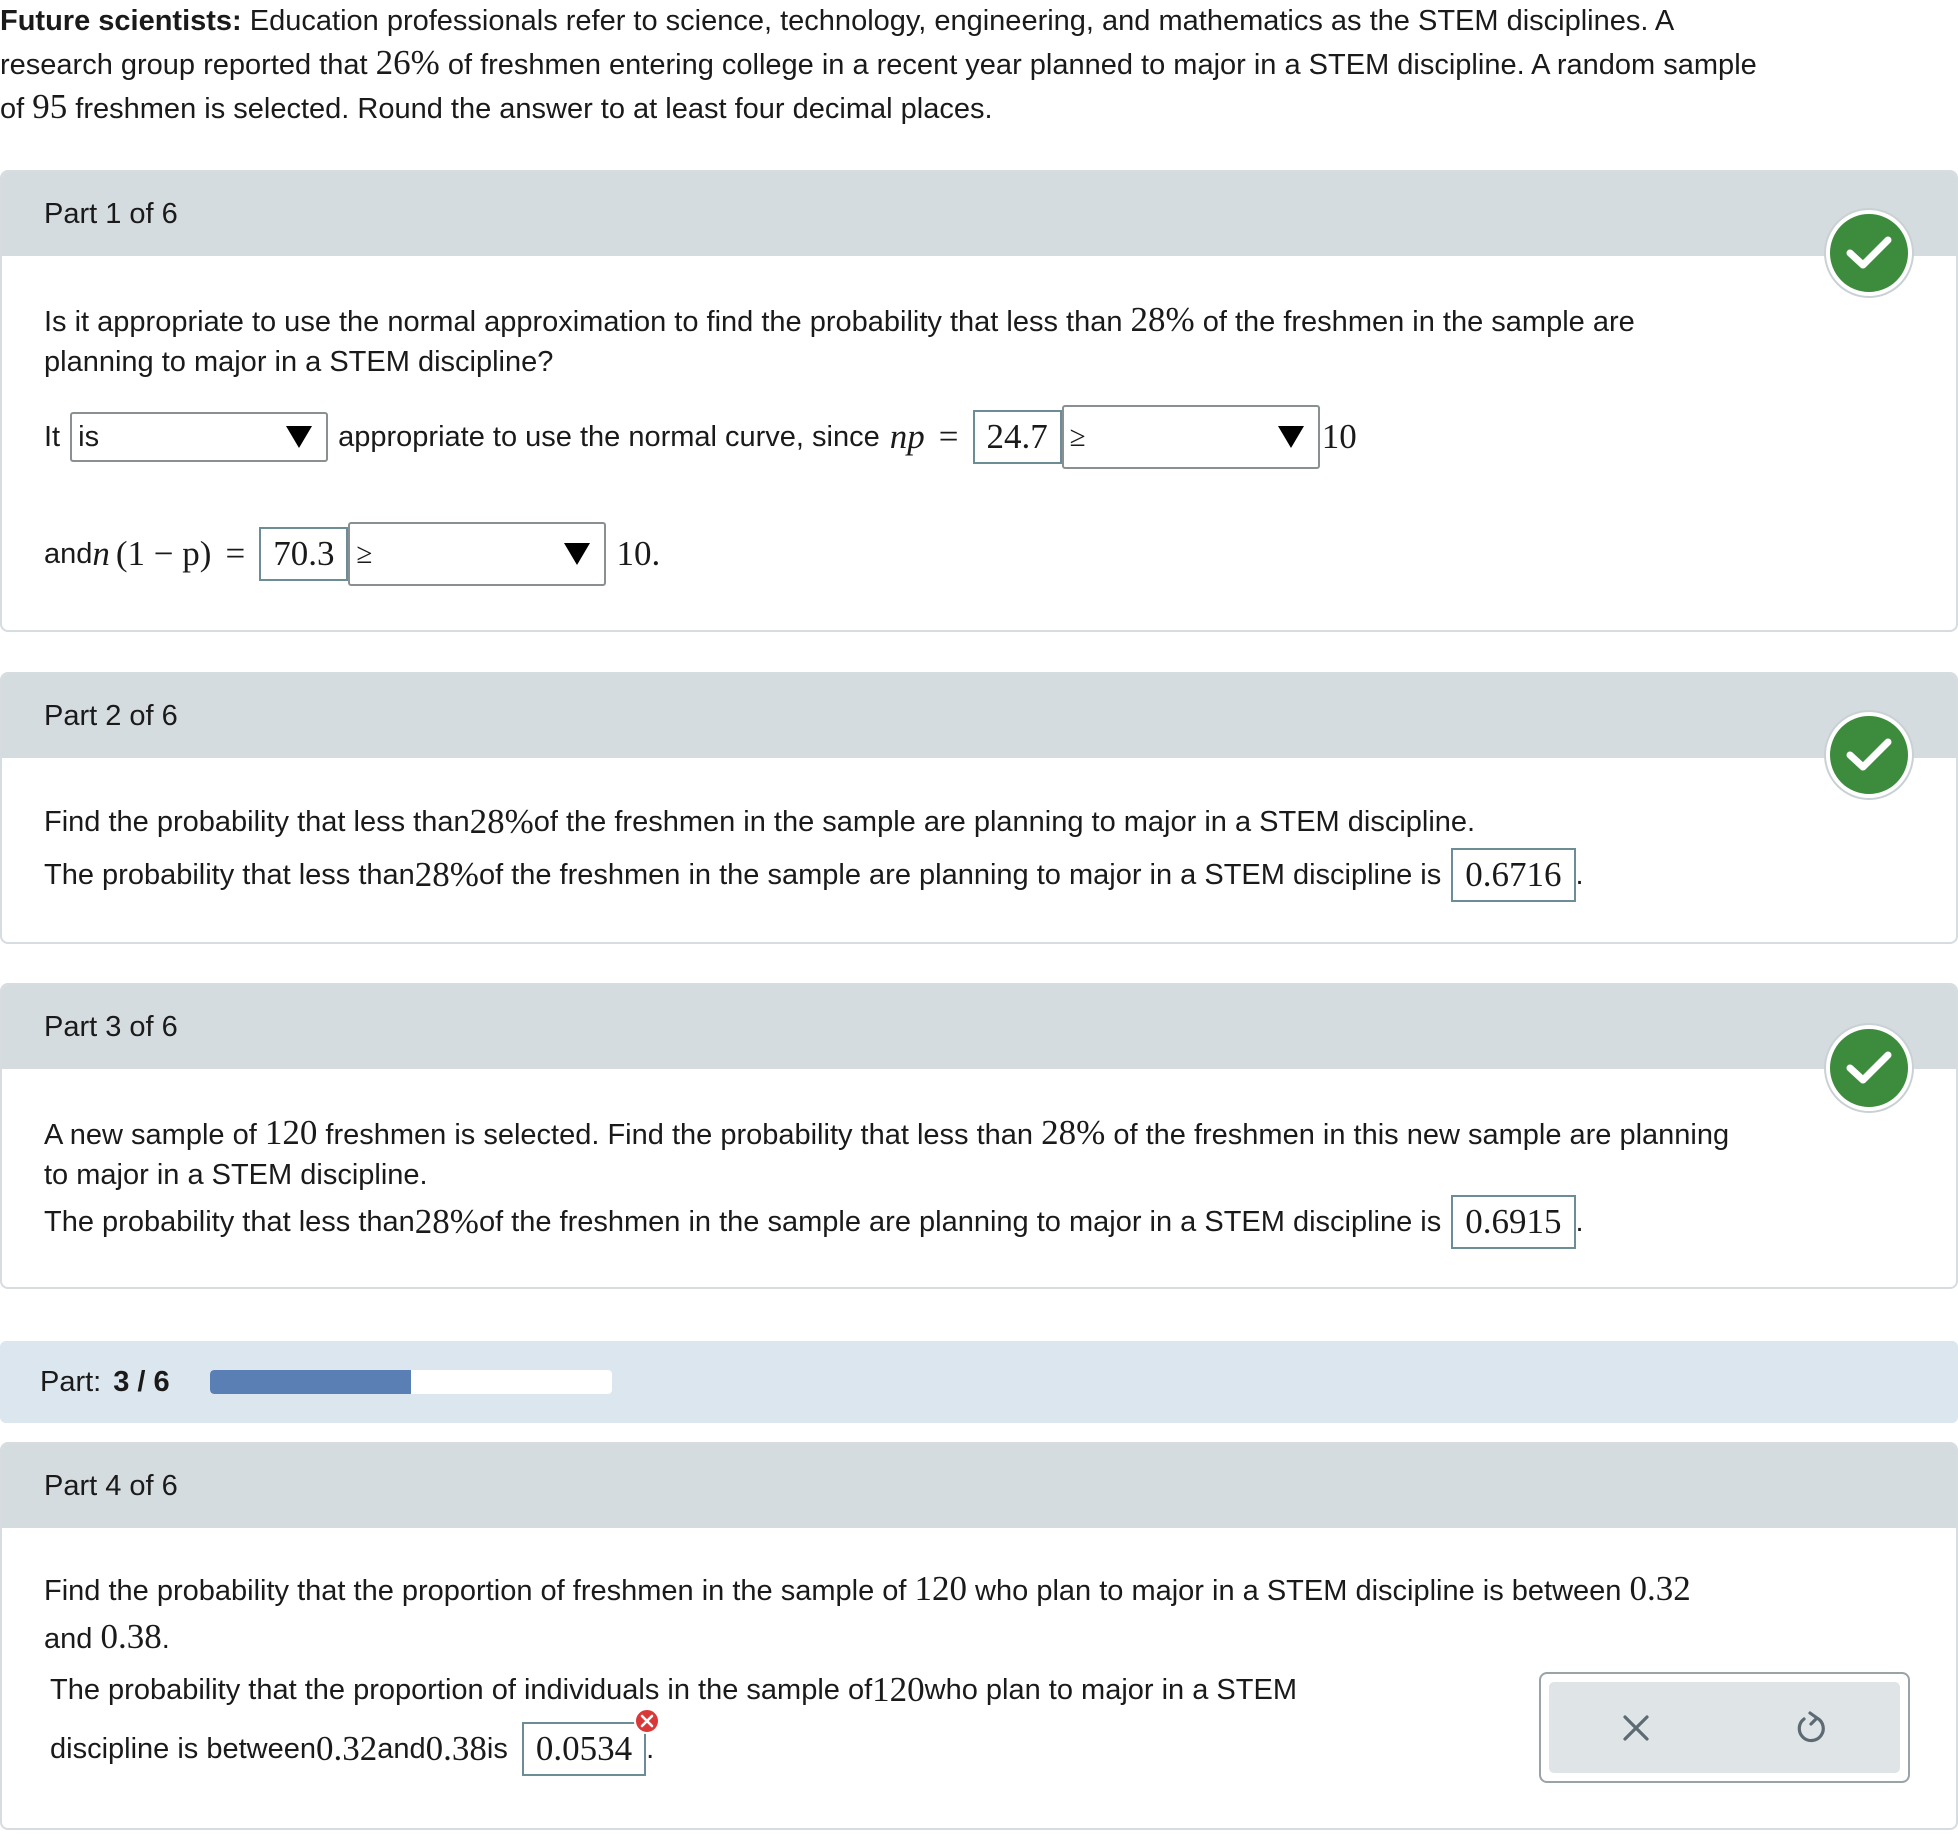 The image size is (1958, 1834). Describe the element at coordinates (1190, 437) in the screenshot. I see `np-comparison-dropdown: ≥` at that location.